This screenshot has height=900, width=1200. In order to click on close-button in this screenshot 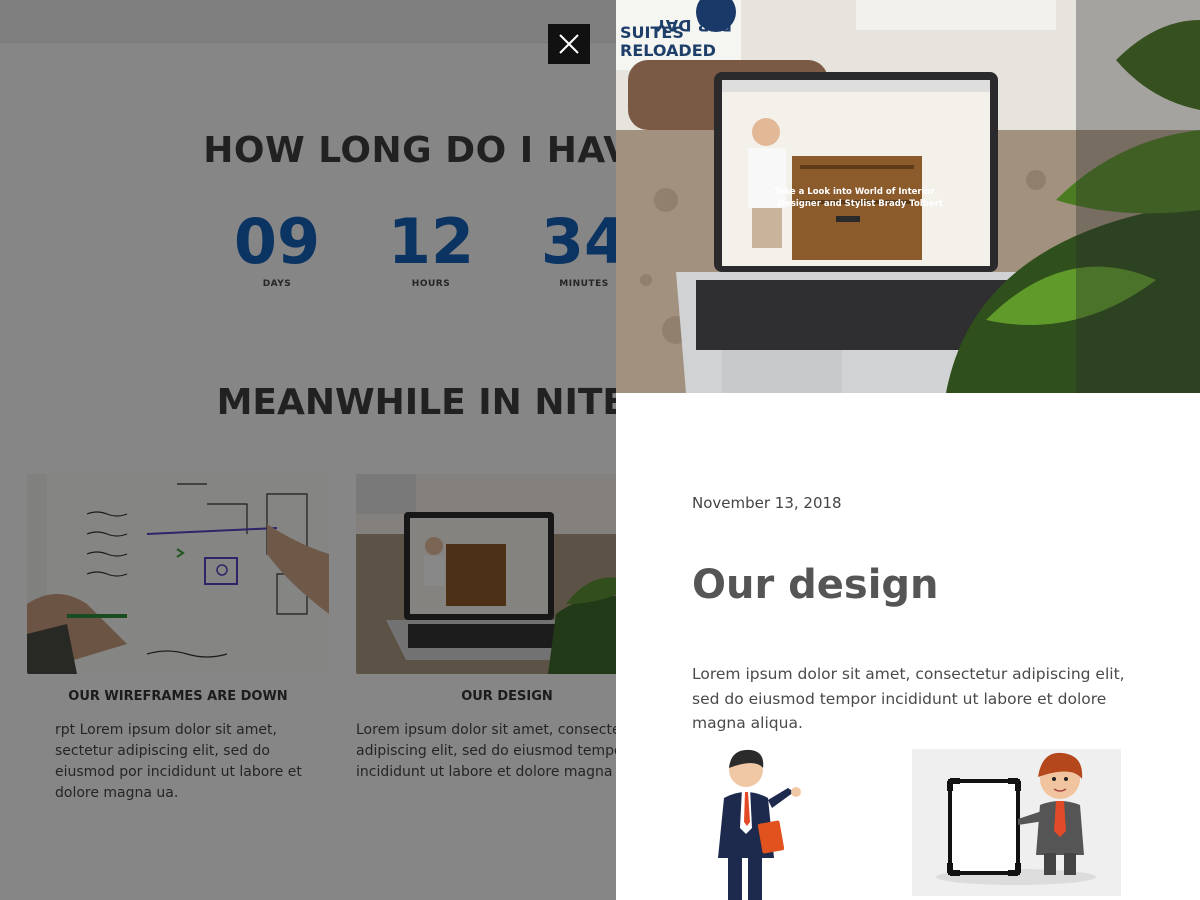, I will do `click(569, 44)`.